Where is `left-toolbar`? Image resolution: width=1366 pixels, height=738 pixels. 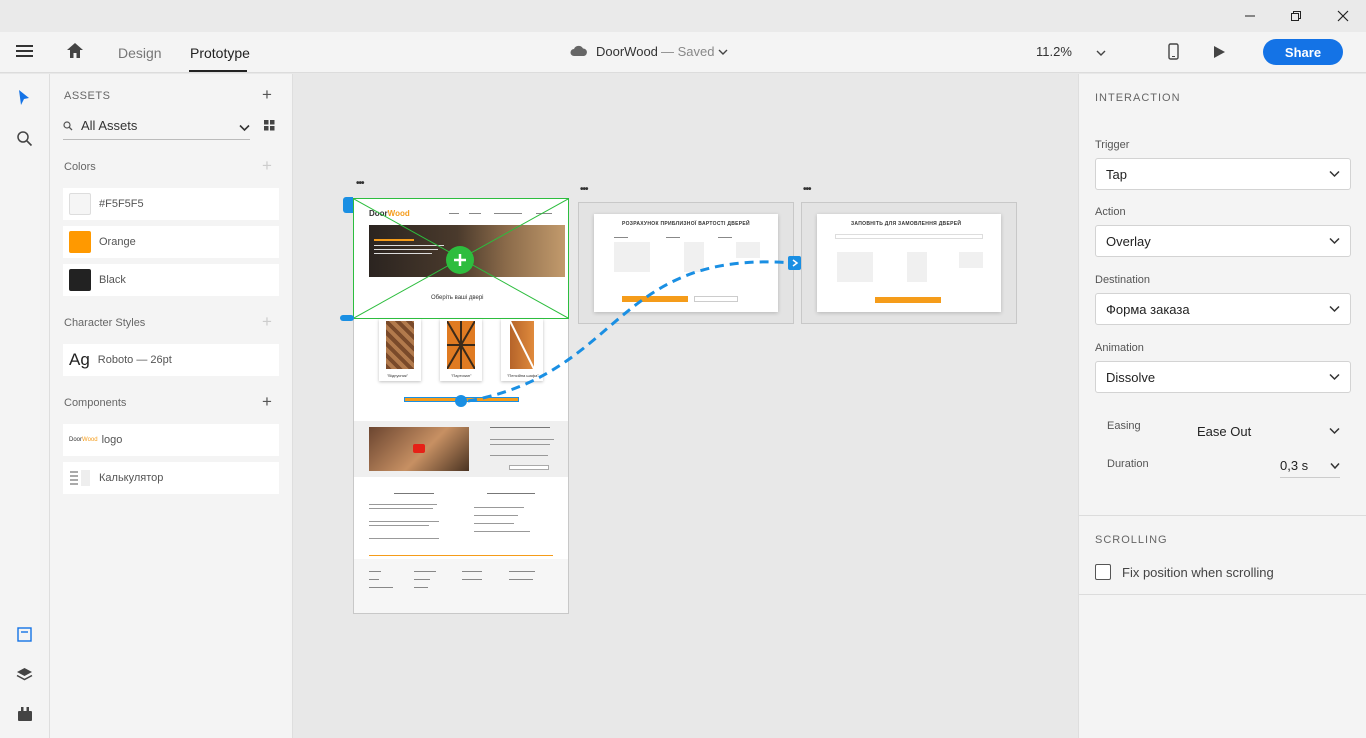 left-toolbar is located at coordinates (25, 406).